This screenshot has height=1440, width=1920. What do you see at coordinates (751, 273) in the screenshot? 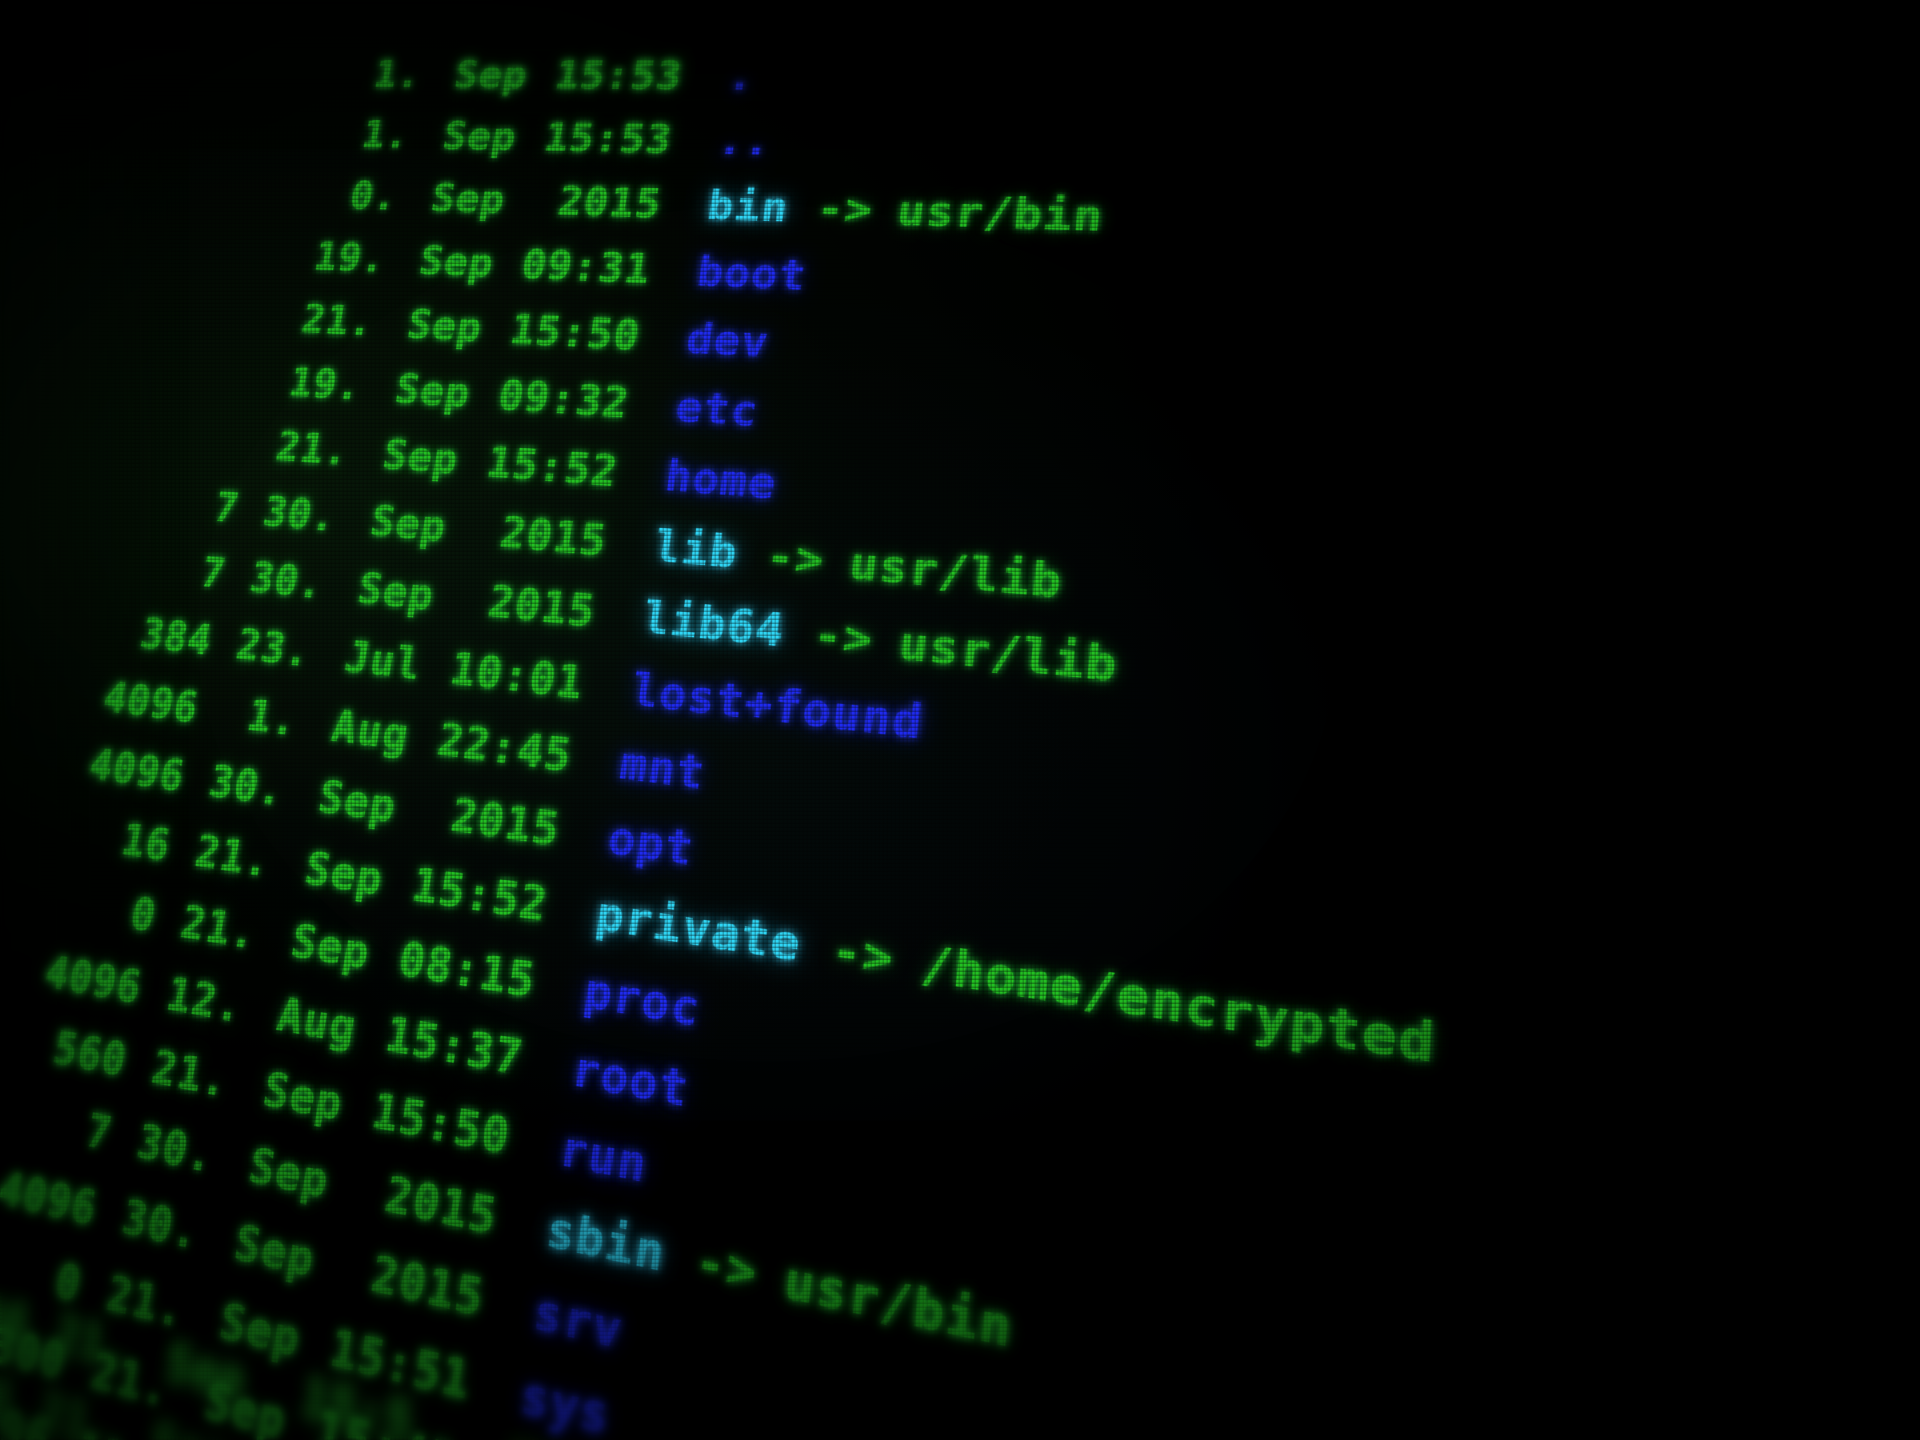
I see `entry-name: boot` at bounding box center [751, 273].